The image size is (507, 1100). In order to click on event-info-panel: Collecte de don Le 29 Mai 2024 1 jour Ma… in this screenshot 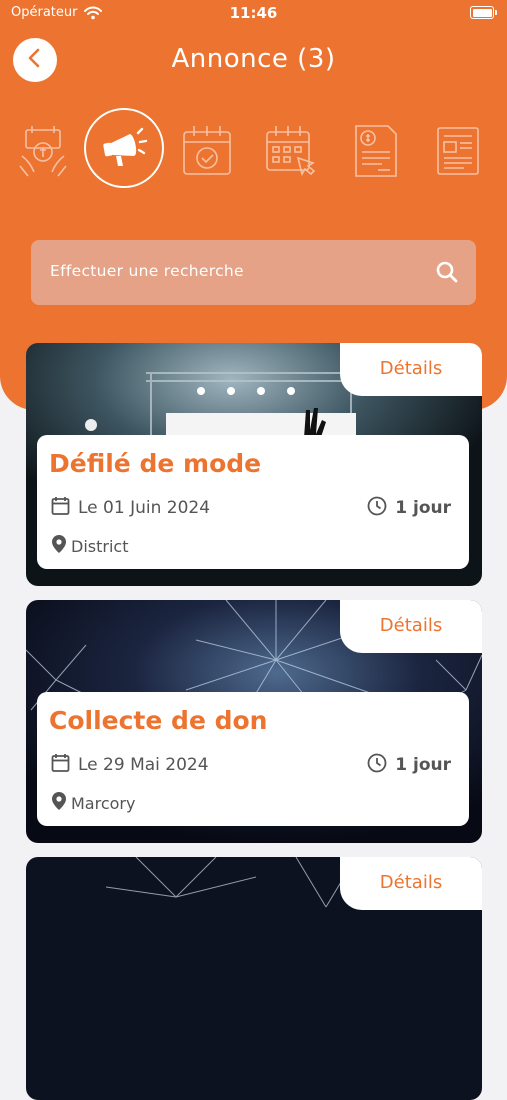, I will do `click(253, 759)`.